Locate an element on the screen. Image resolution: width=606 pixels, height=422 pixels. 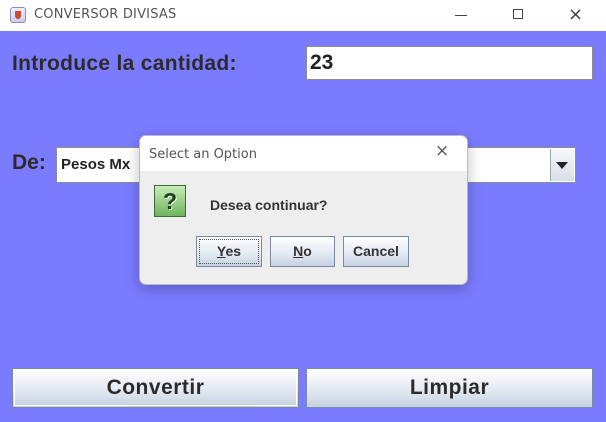
dialog-close-icon: × is located at coordinates (442, 151).